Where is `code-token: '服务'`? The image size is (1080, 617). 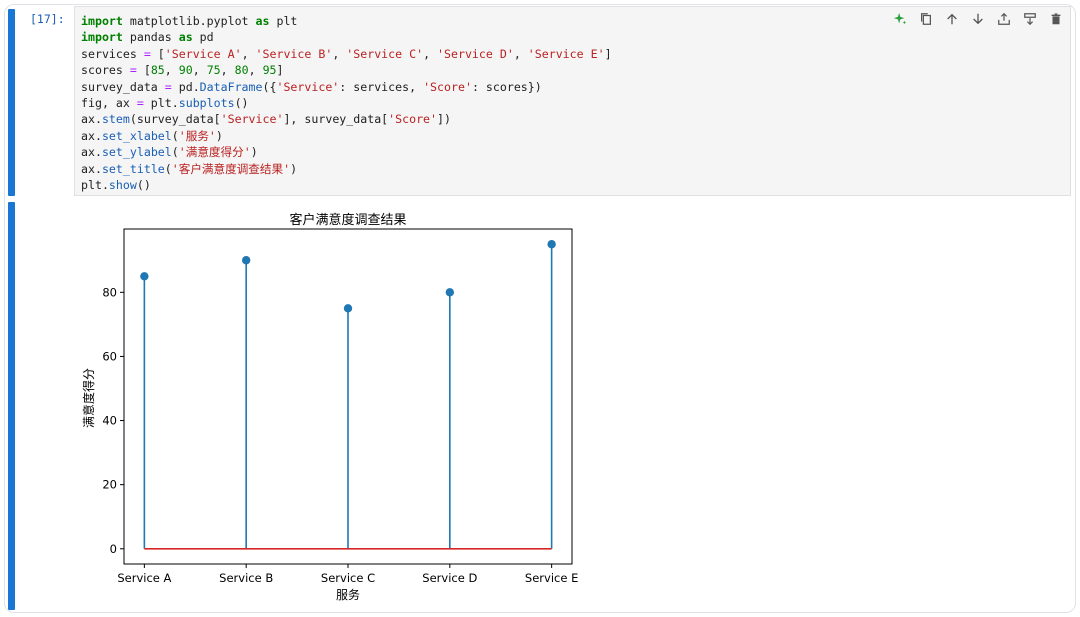
code-token: '服务' is located at coordinates (197, 135).